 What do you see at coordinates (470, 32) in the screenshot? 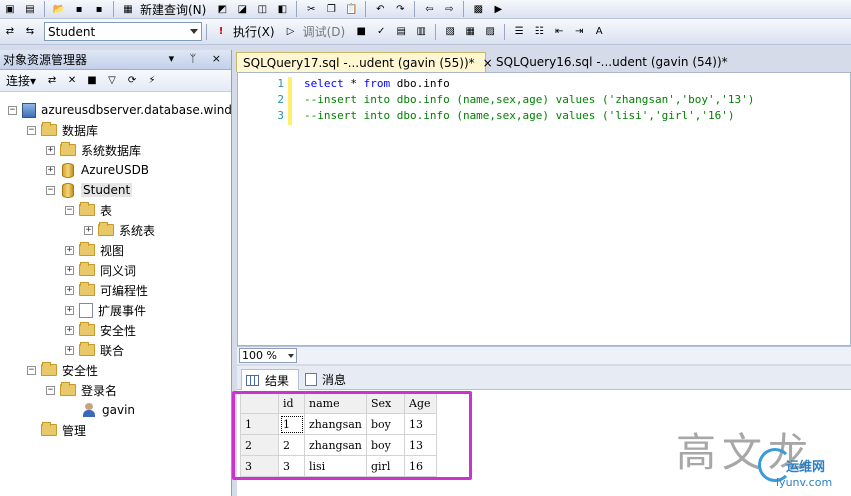
I see `results-to-grid-icon: ▦` at bounding box center [470, 32].